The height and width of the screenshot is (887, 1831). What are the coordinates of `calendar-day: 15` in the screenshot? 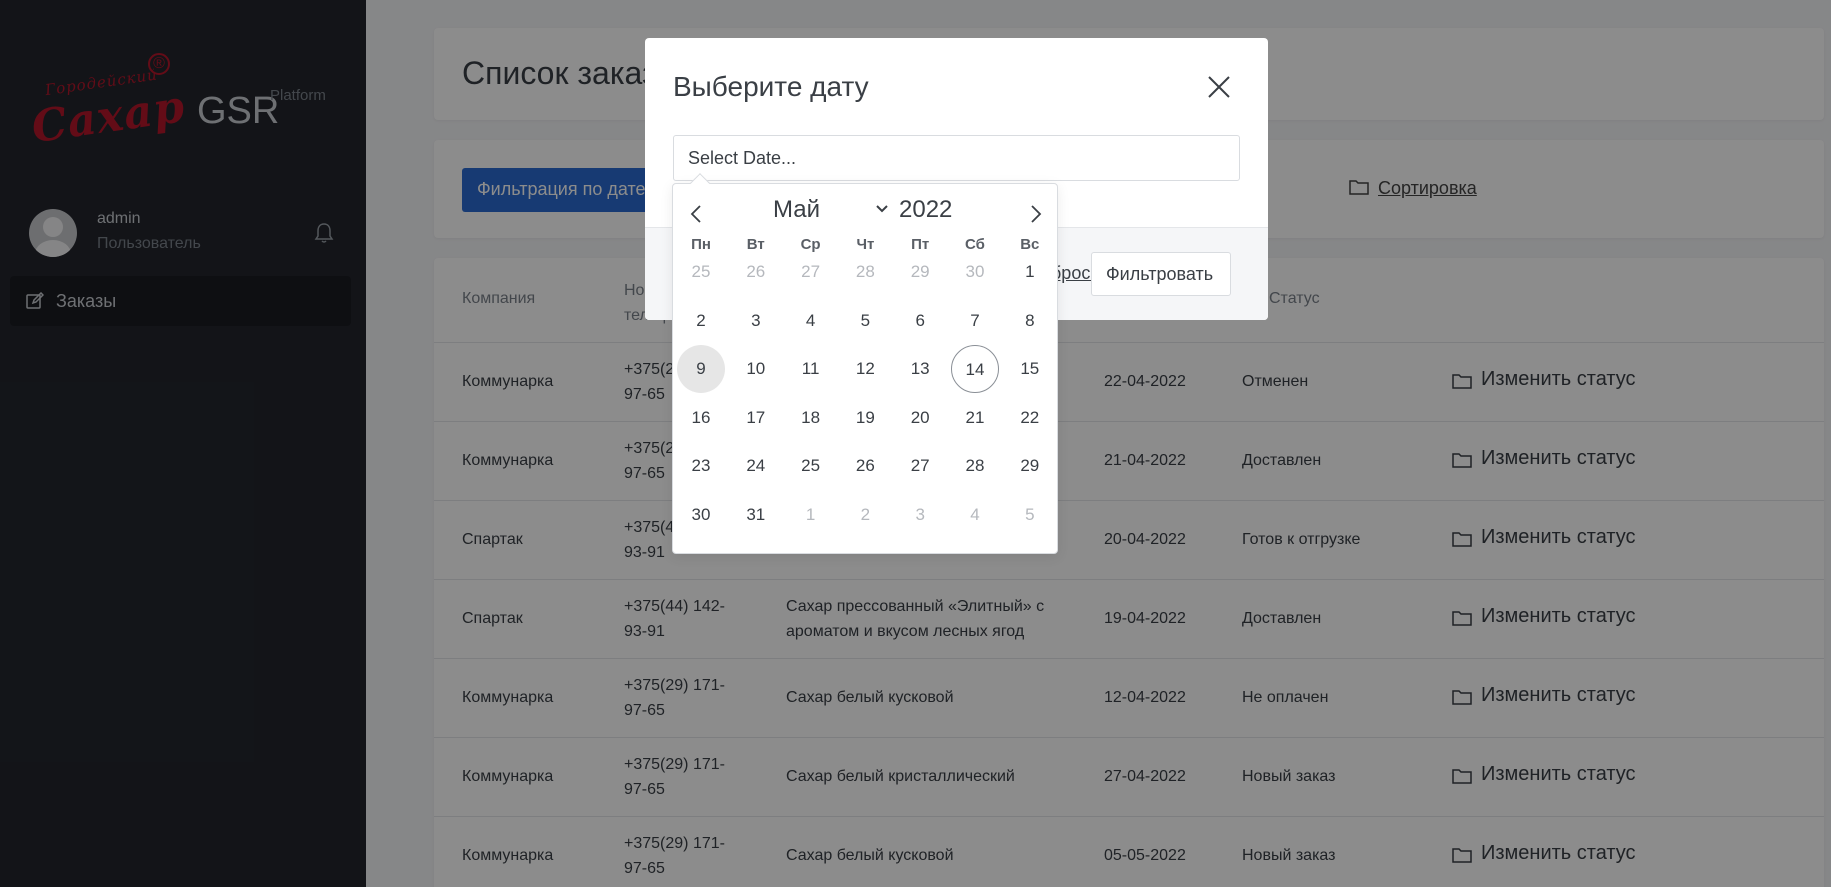 It's located at (1030, 369).